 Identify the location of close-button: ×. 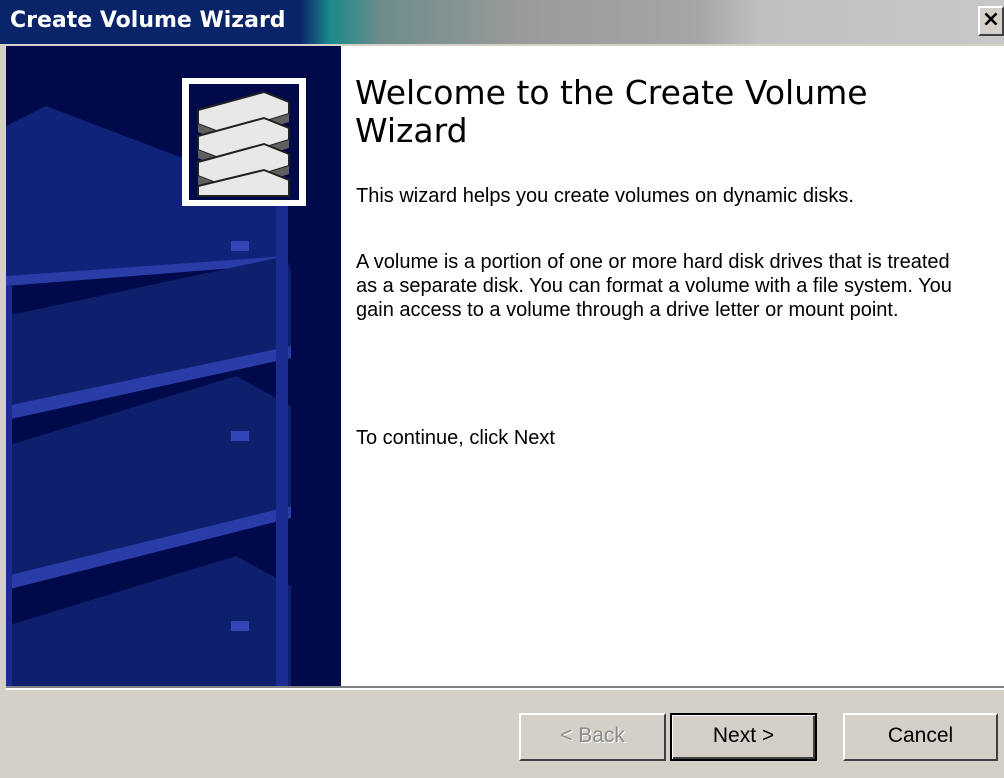
(991, 21).